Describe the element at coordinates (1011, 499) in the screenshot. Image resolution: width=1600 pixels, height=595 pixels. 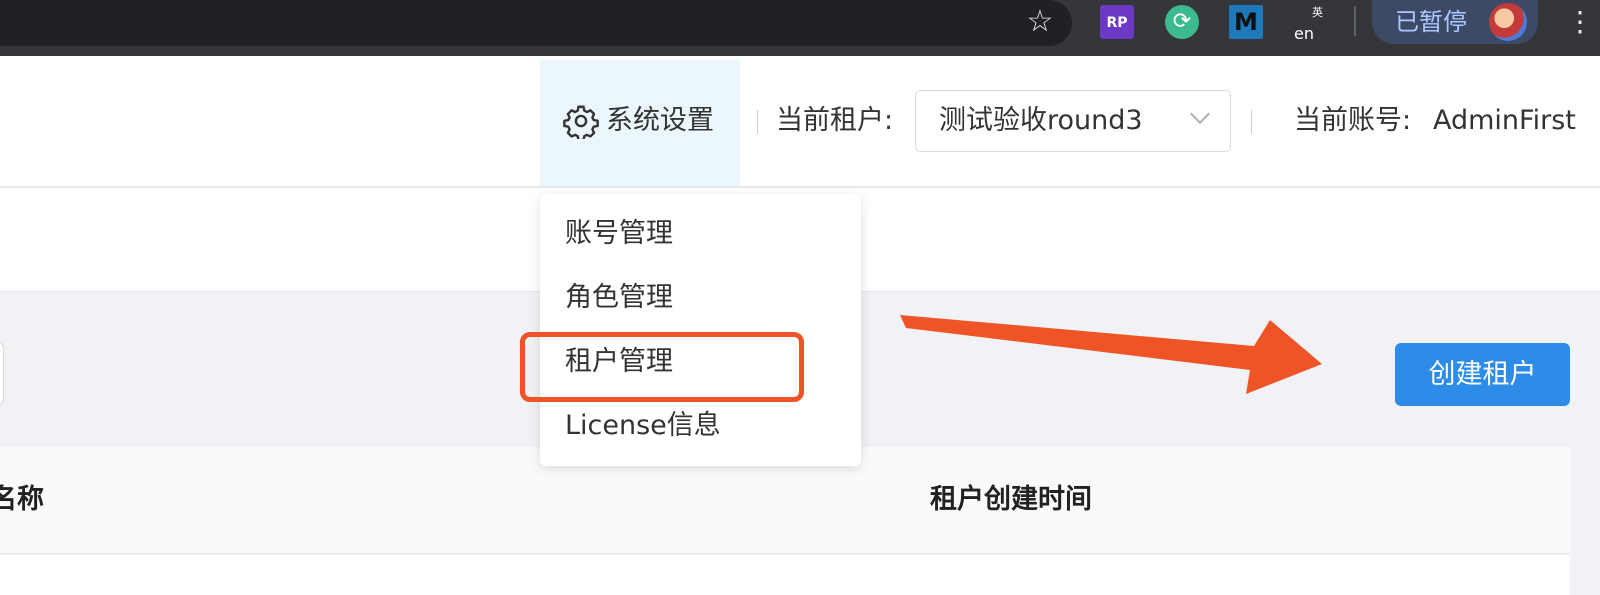
I see `column-header-created-time: 租户创建时间` at that location.